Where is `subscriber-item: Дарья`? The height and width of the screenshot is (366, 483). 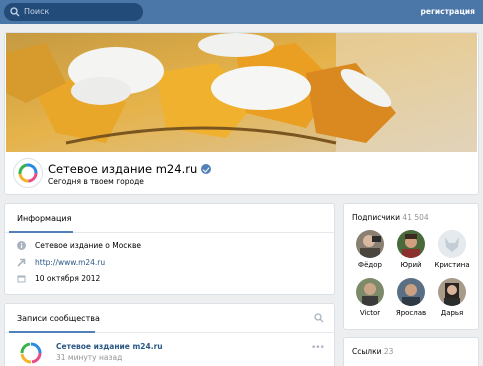
subscriber-item: Дарья is located at coordinates (452, 297).